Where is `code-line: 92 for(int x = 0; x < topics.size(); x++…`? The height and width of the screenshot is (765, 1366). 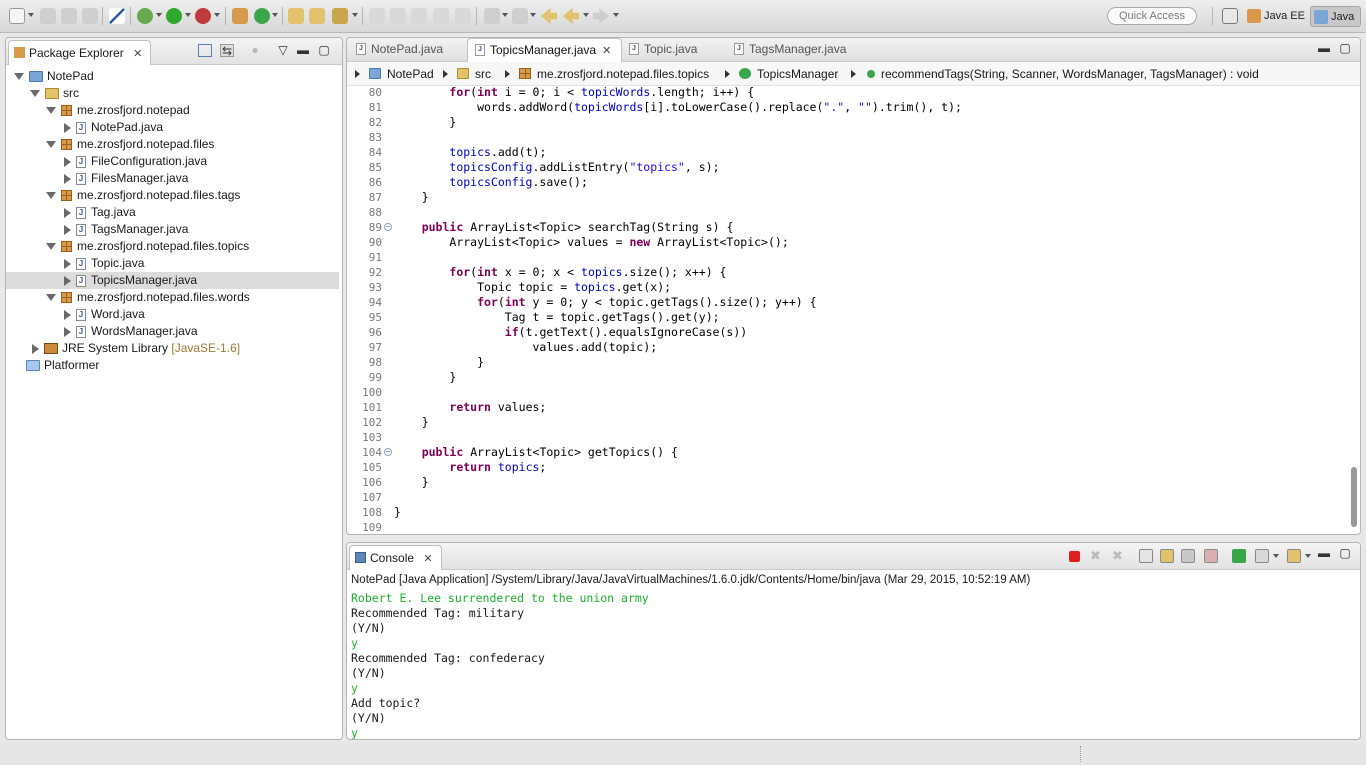
code-line: 92 for(int x = 0; x < topics.size(); x++… is located at coordinates (847, 272).